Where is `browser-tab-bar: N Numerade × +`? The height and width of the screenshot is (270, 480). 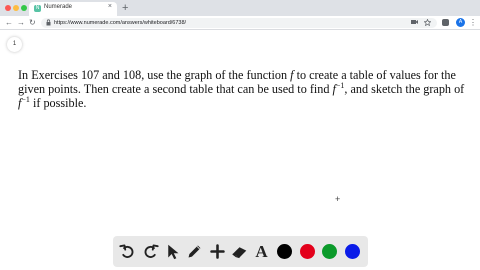
browser-tab-bar: N Numerade × + is located at coordinates (240, 8).